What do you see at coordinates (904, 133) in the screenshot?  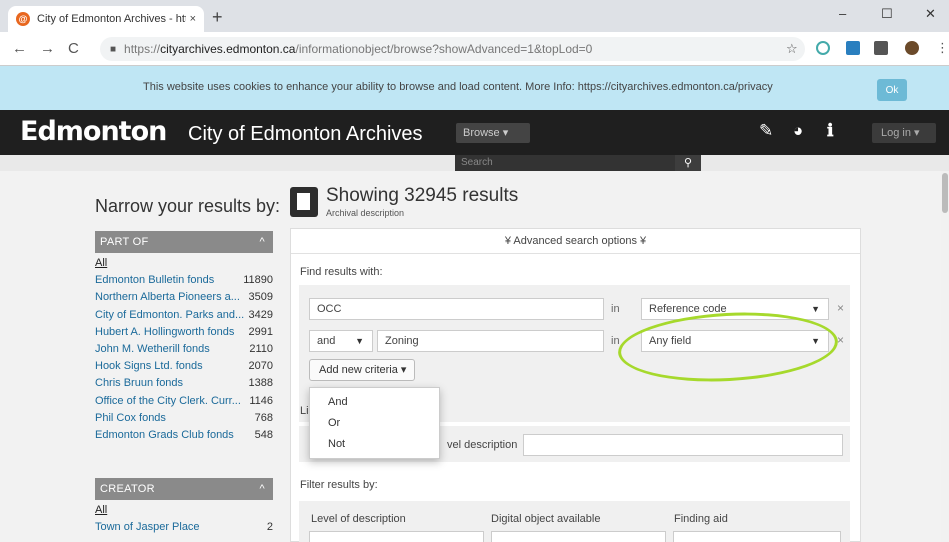 I see `login-button: Log in ▾` at bounding box center [904, 133].